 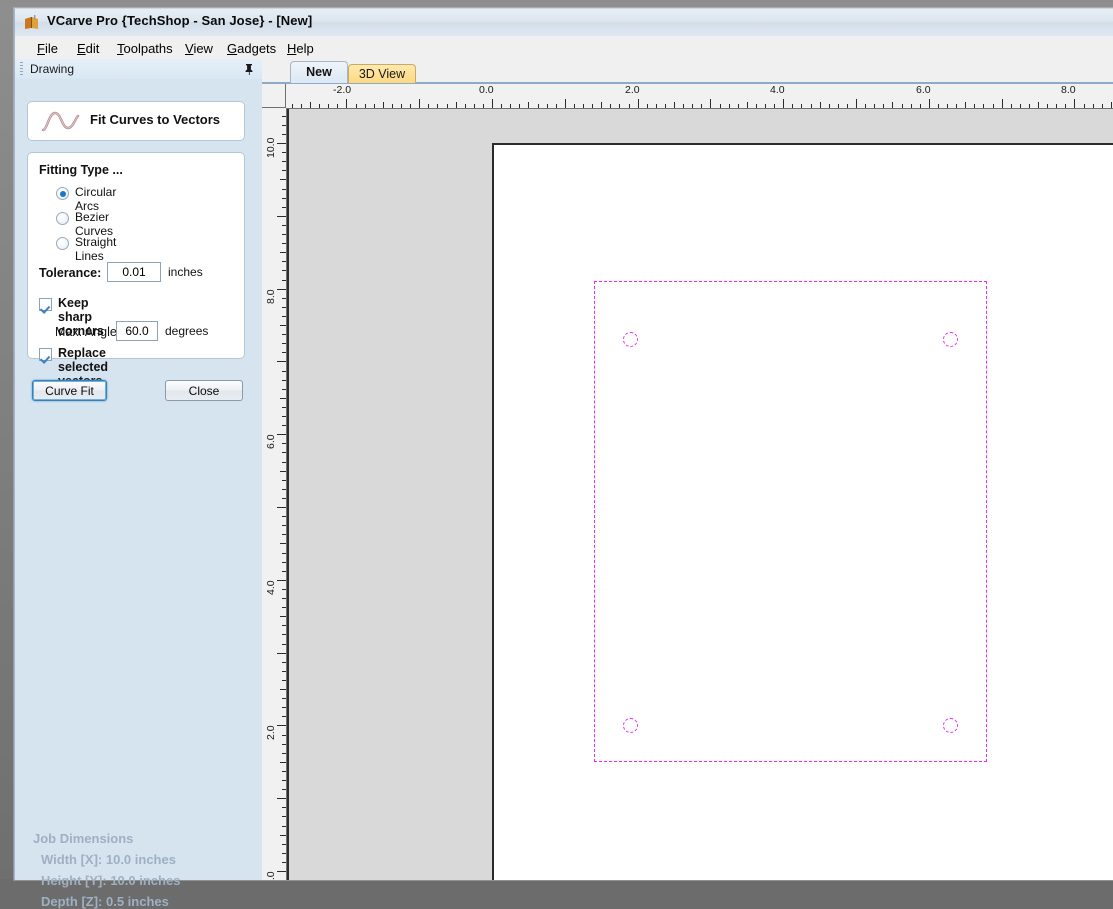 I want to click on pushpin-icon, so click(x=249, y=69).